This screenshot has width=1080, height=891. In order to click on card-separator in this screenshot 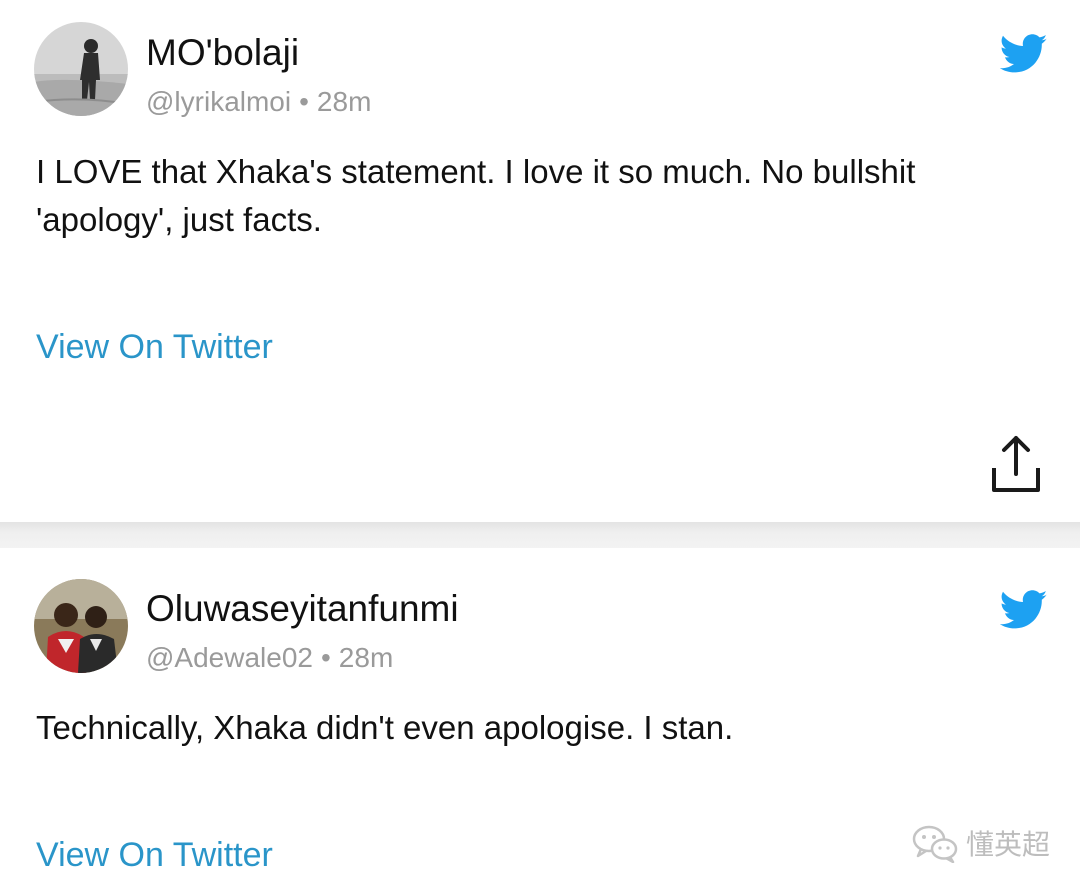, I will do `click(540, 535)`.